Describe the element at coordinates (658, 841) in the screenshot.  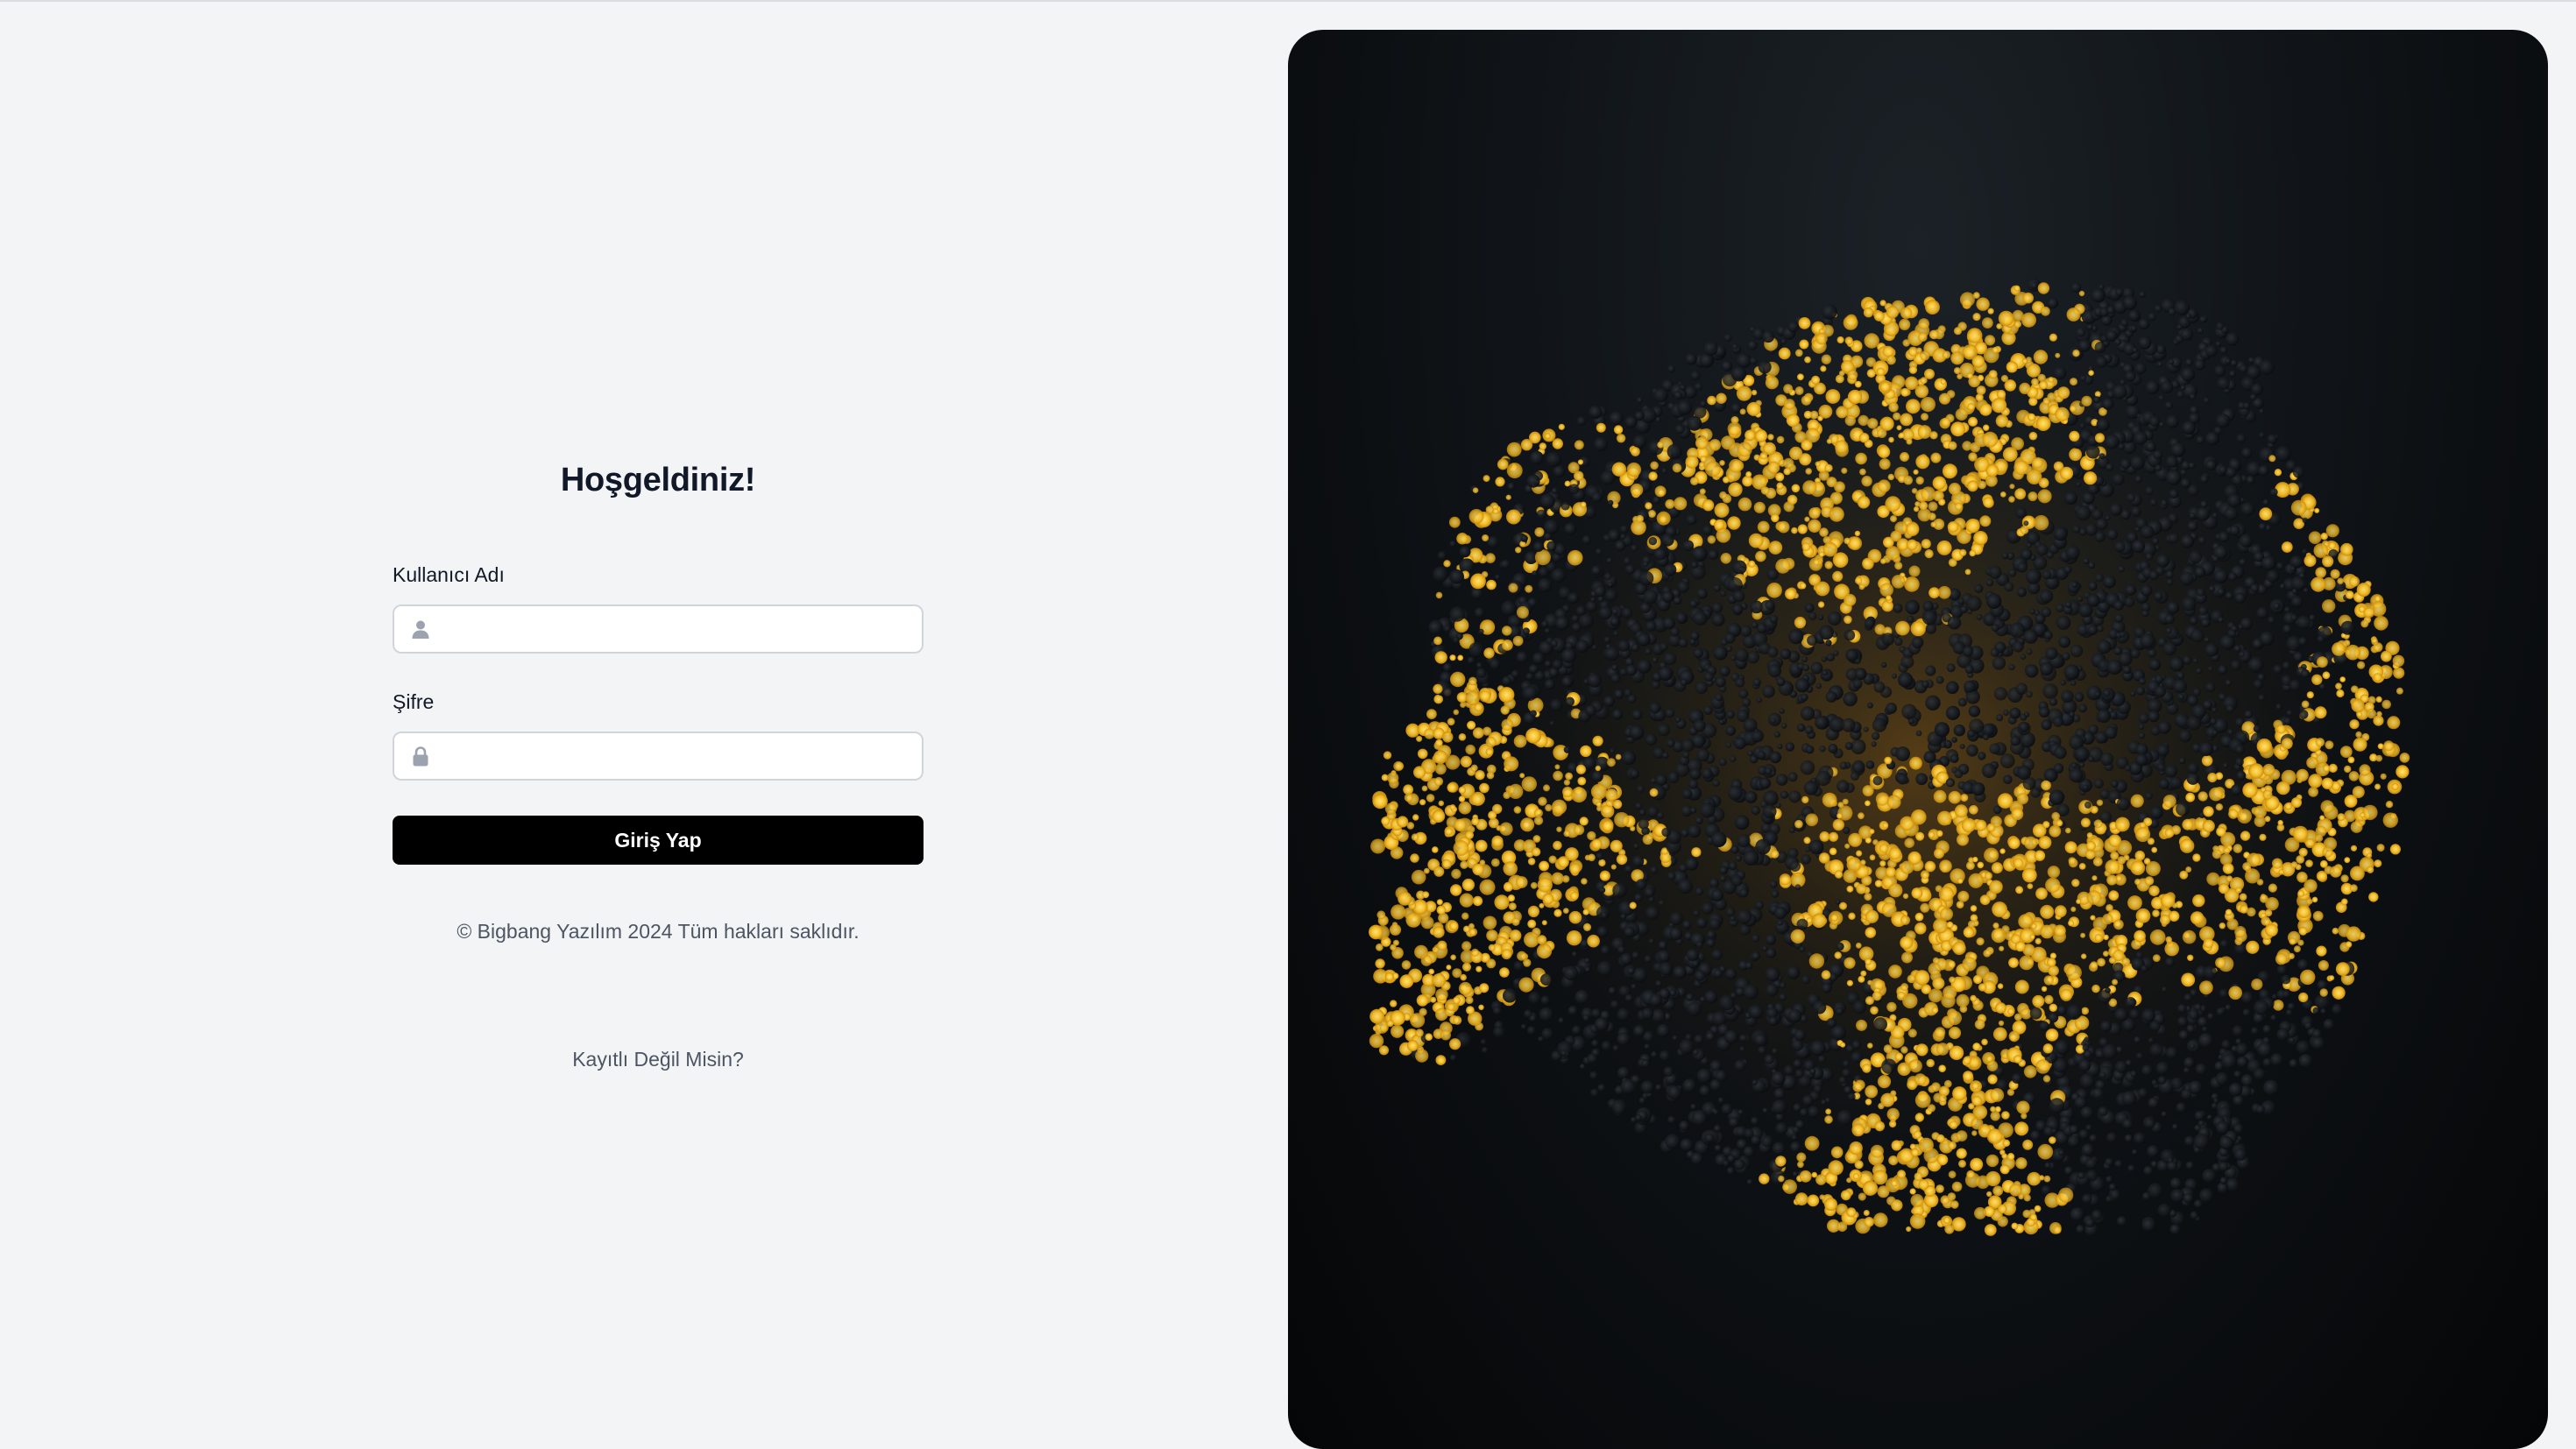
I see `login-button: Giriş Yap` at that location.